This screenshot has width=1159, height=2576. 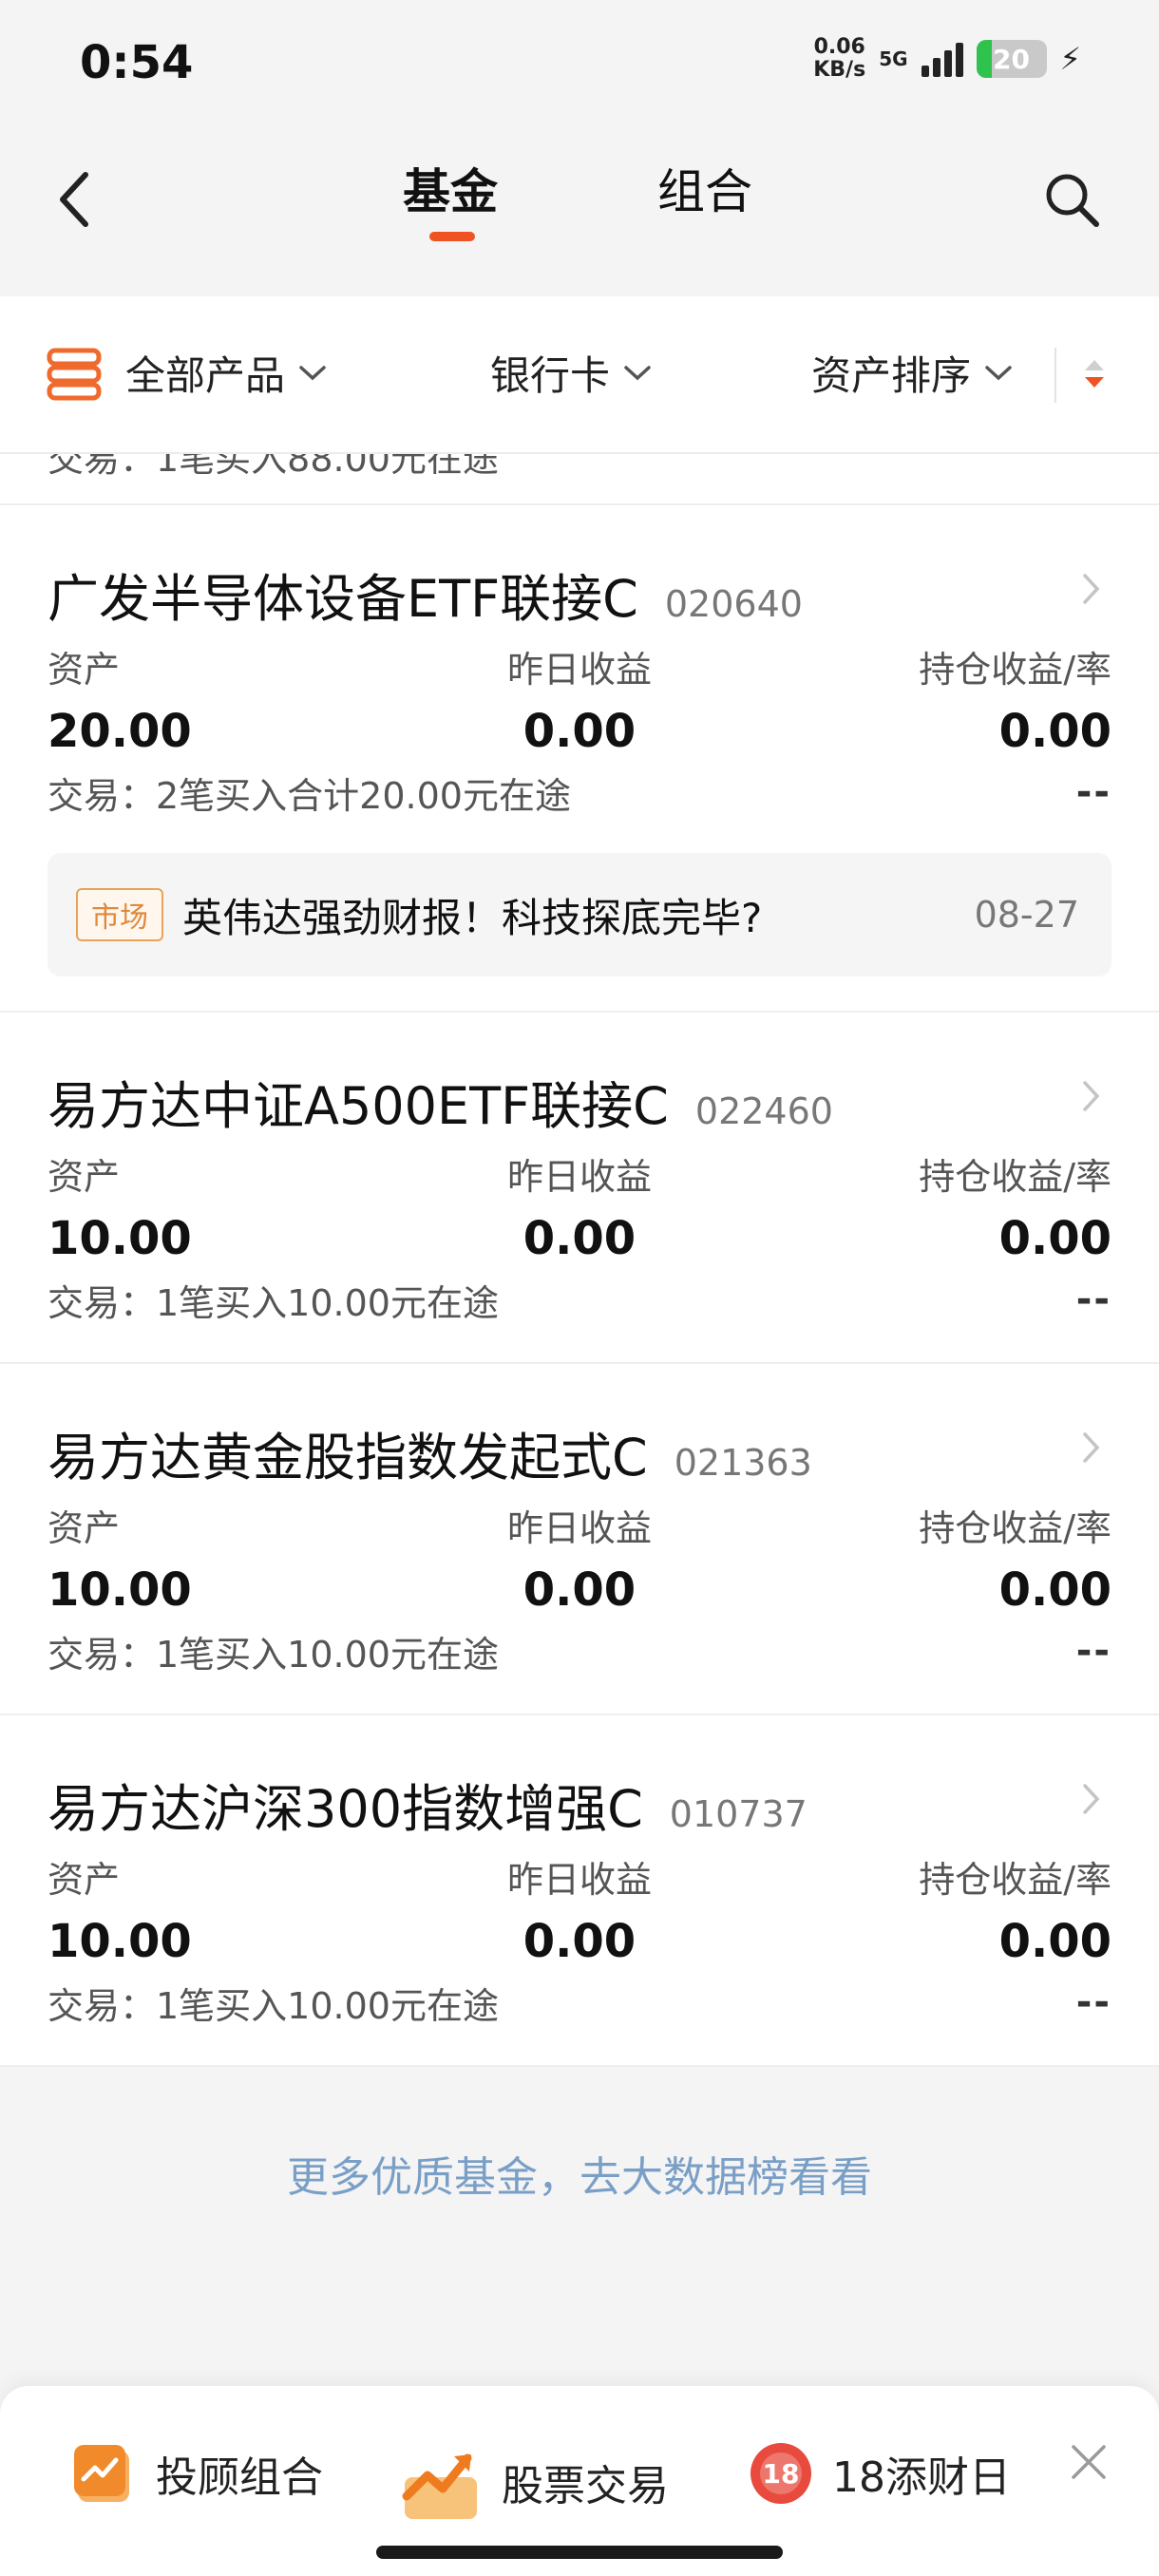 I want to click on wealth-day-button: 18 18添财日, so click(x=879, y=2473).